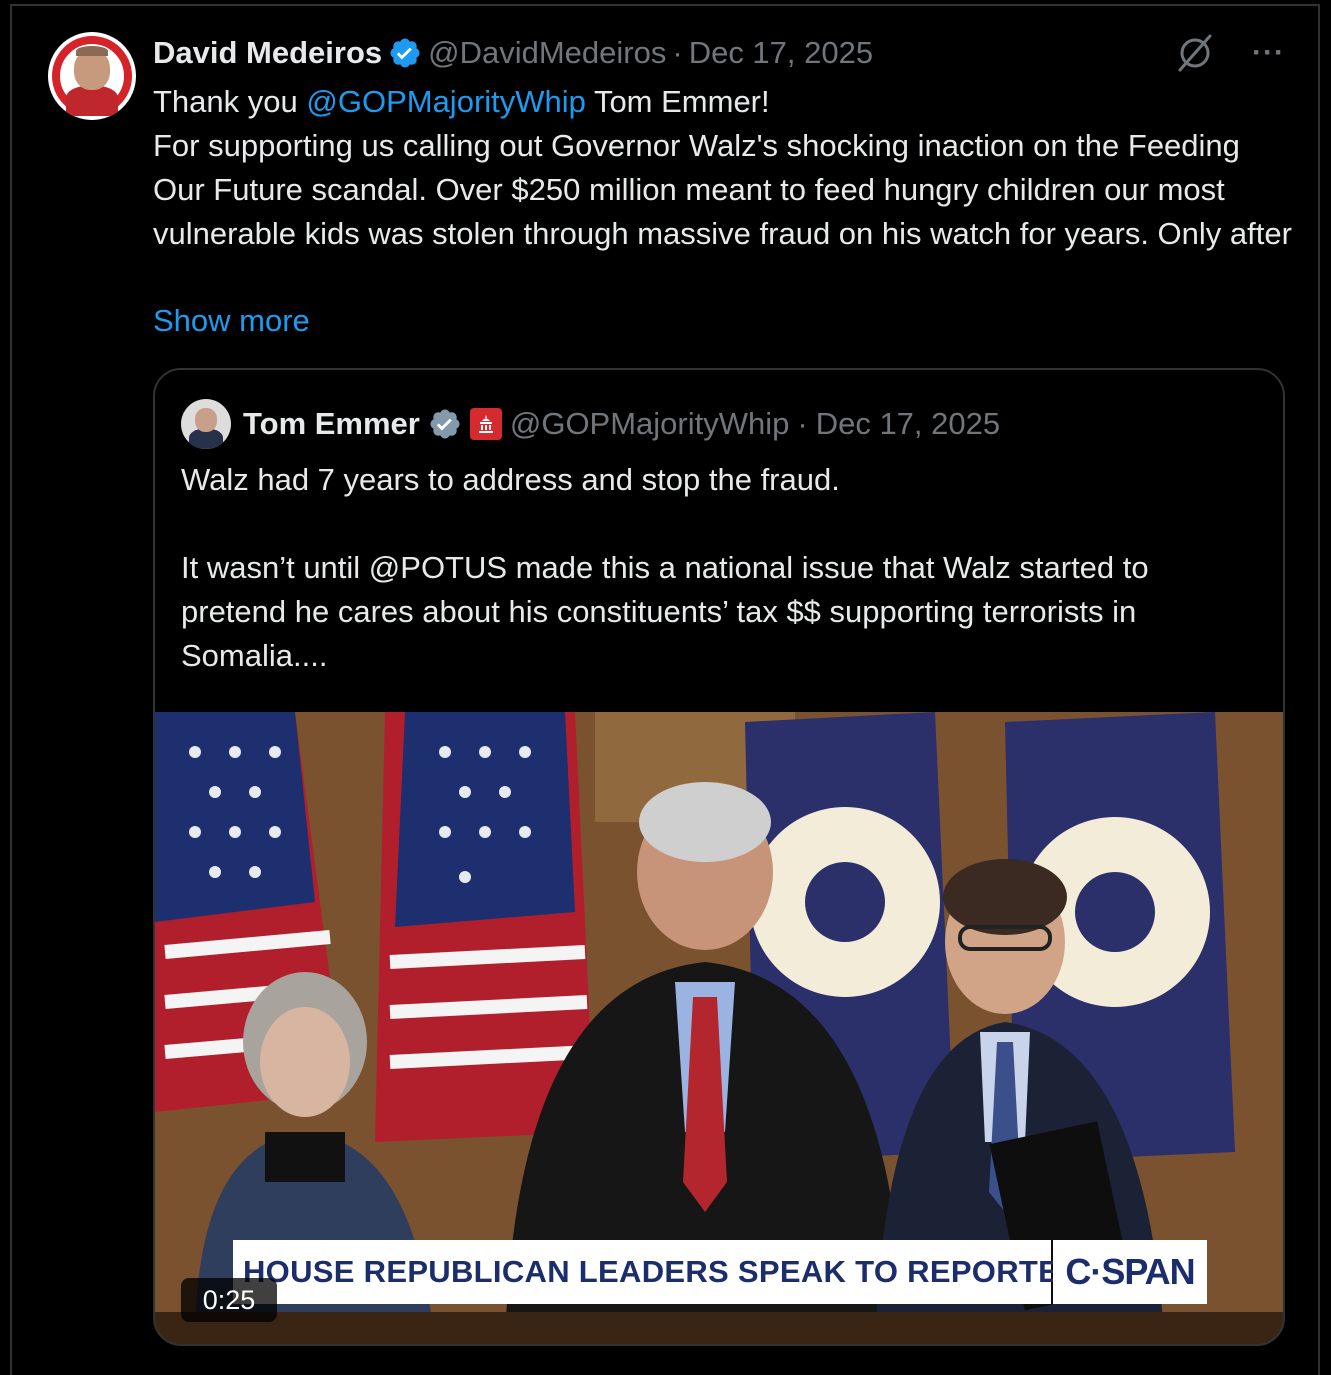  Describe the element at coordinates (1229, 53) in the screenshot. I see `tweet-actions-top: ···` at that location.